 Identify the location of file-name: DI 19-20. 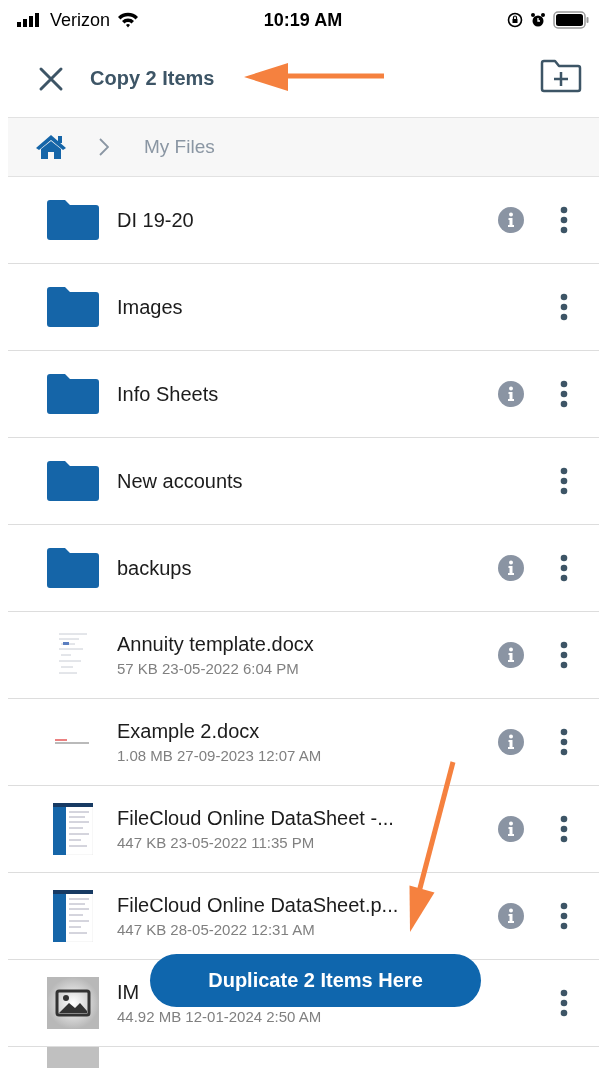
(155, 220).